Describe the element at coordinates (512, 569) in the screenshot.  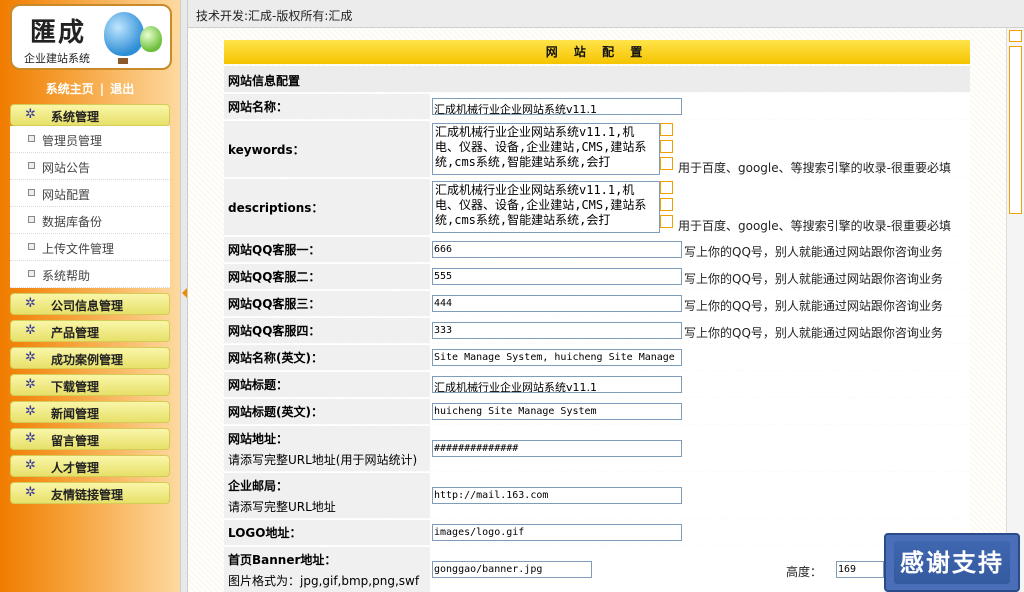
I see `banner-input: gonggao/banner.jpg` at that location.